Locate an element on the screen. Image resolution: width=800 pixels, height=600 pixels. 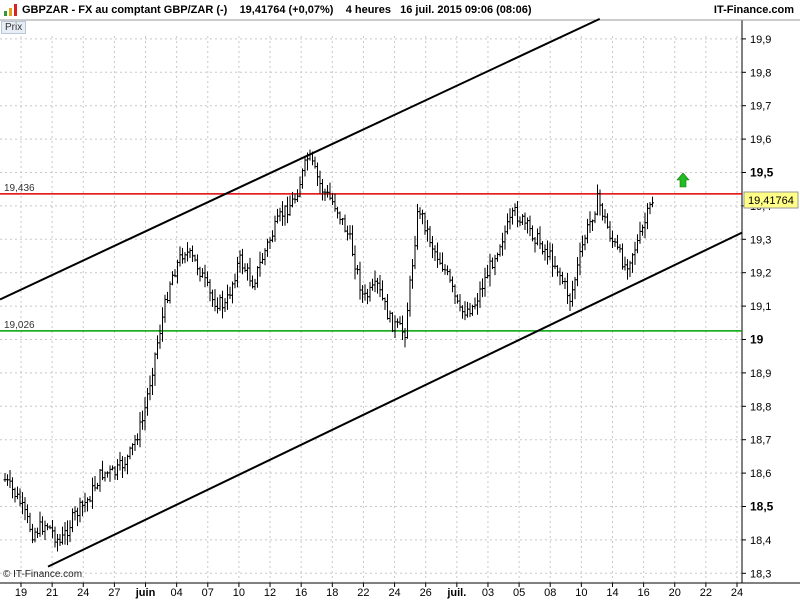
x-tick-label: 07 is located at coordinates (208, 593).